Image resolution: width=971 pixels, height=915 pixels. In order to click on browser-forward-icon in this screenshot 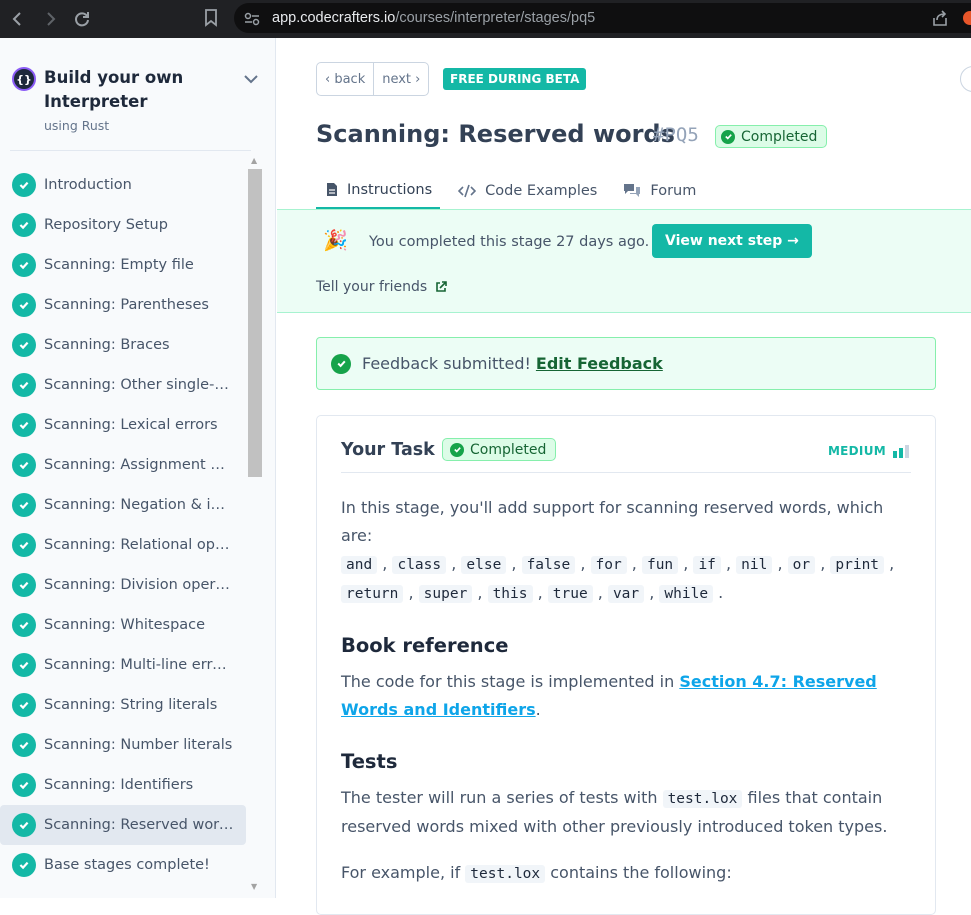, I will do `click(50, 19)`.